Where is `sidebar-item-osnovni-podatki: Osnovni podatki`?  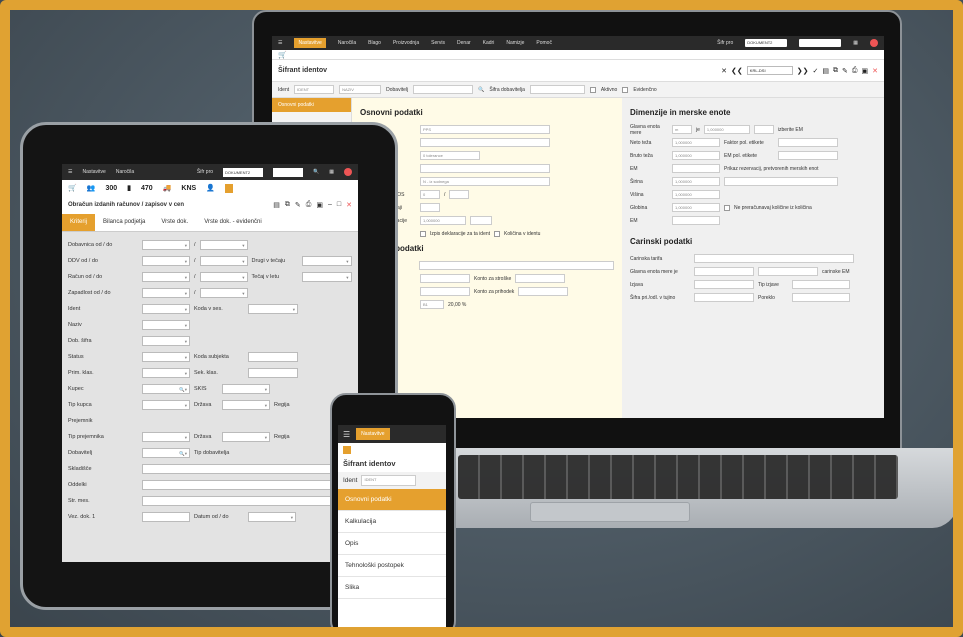
sidebar-item-osnovni-podatki: Osnovni podatki is located at coordinates (311, 105).